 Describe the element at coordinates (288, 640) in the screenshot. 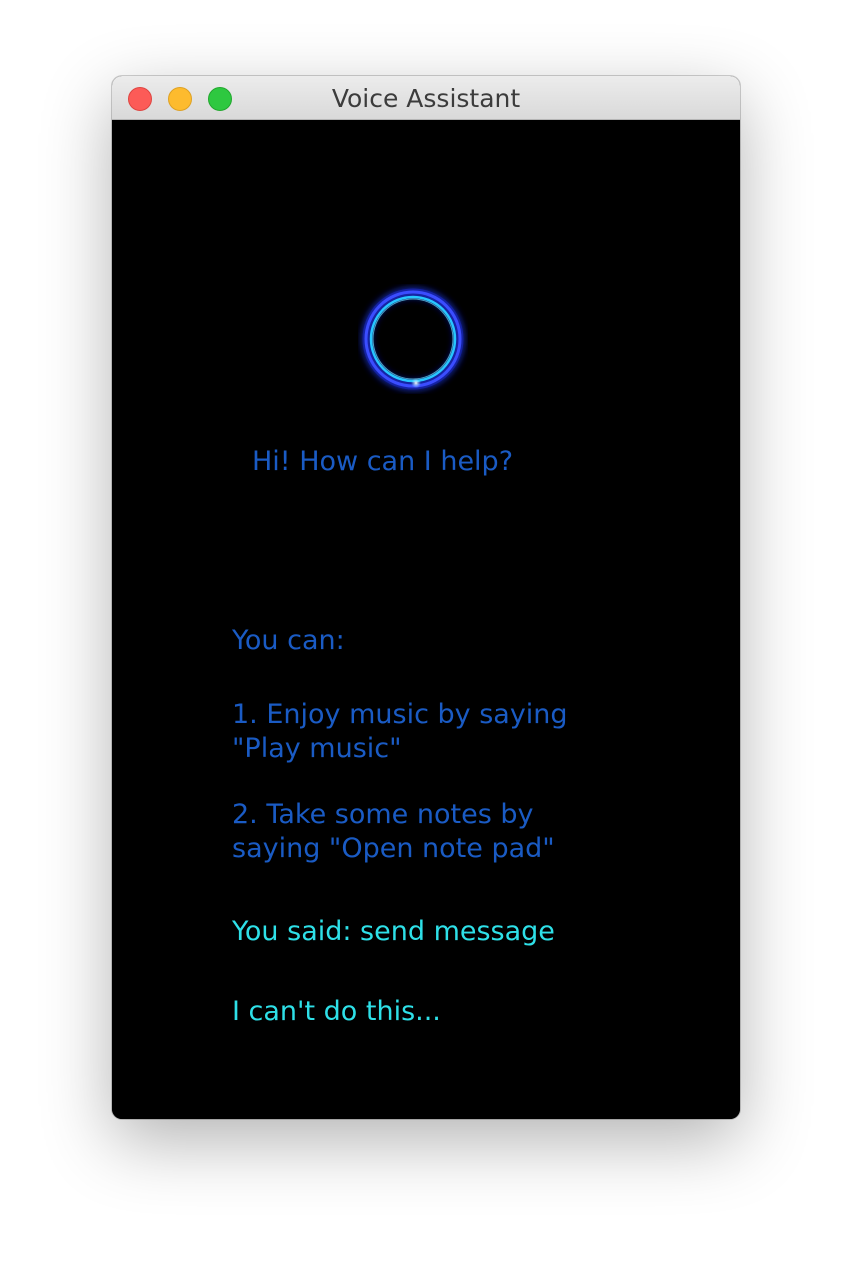

I see `help-heading: You can:` at that location.